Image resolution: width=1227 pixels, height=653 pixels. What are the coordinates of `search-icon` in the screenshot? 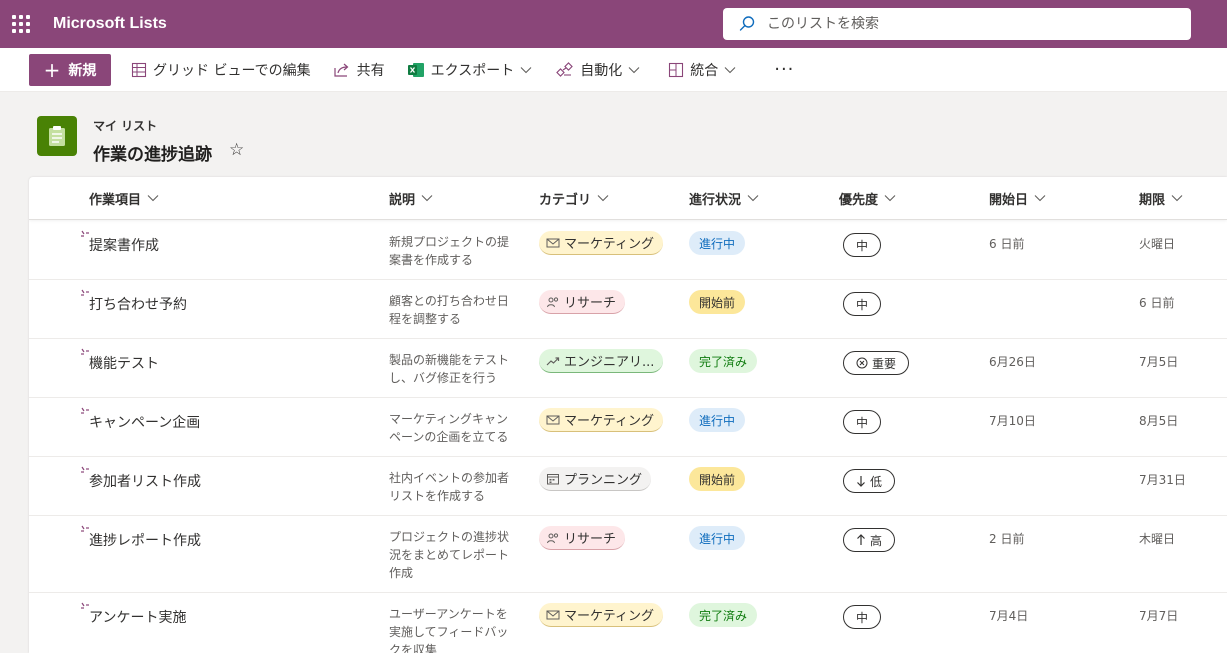 It's located at (747, 23).